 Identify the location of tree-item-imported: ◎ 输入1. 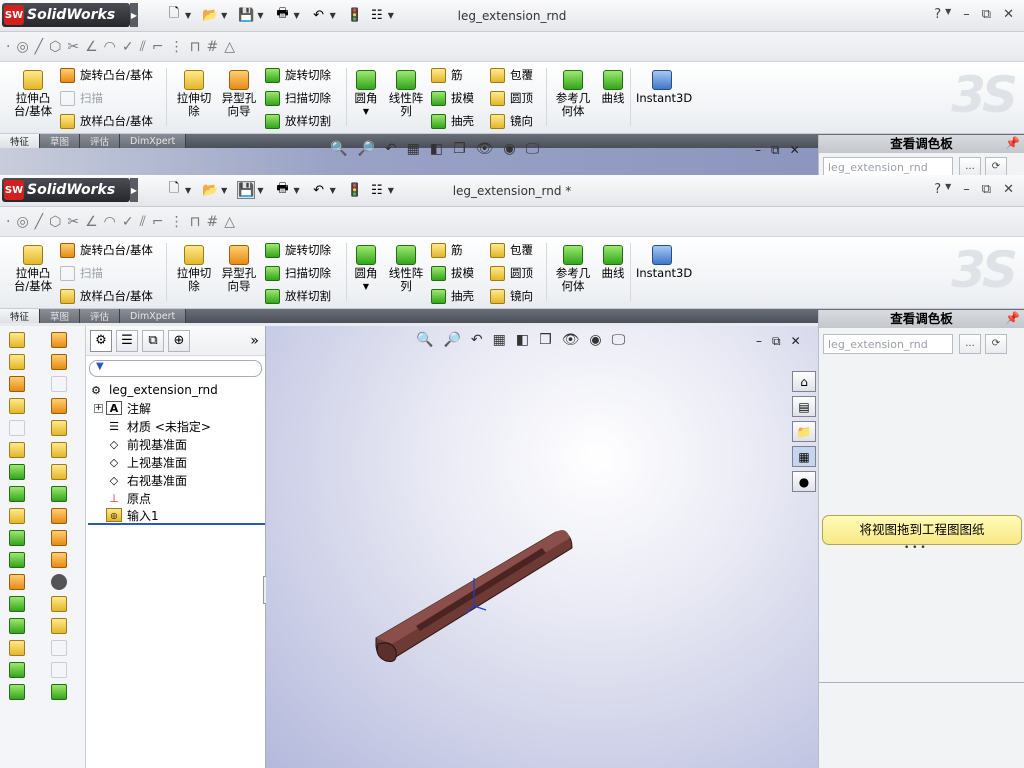
(176, 516).